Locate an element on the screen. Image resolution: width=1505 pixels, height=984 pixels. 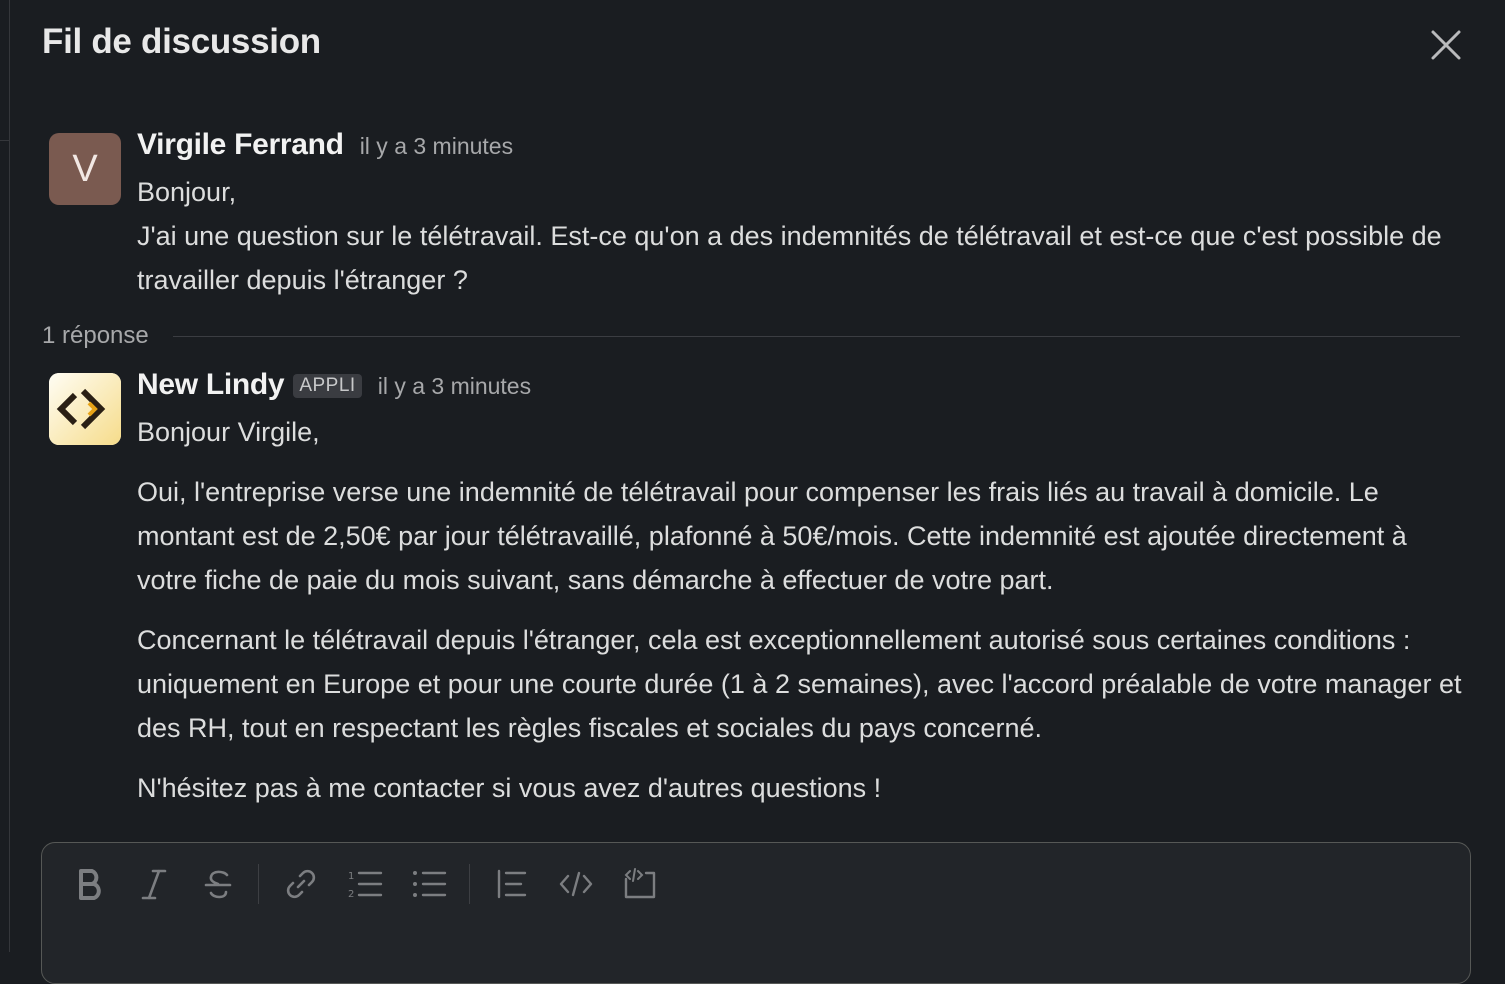
bulleted-list-icon is located at coordinates (429, 884).